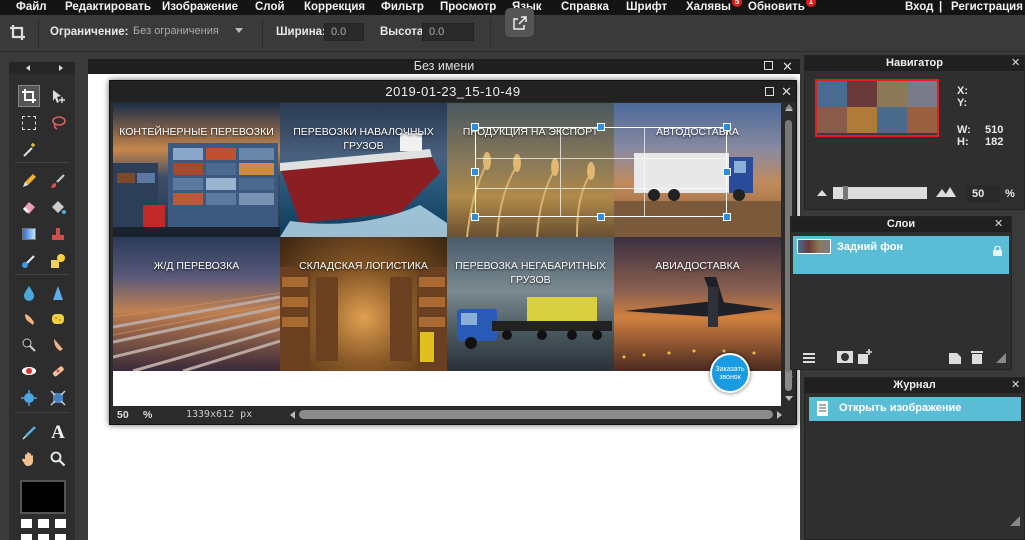  Describe the element at coordinates (29, 123) in the screenshot. I see `marquee-tool-icon` at that location.